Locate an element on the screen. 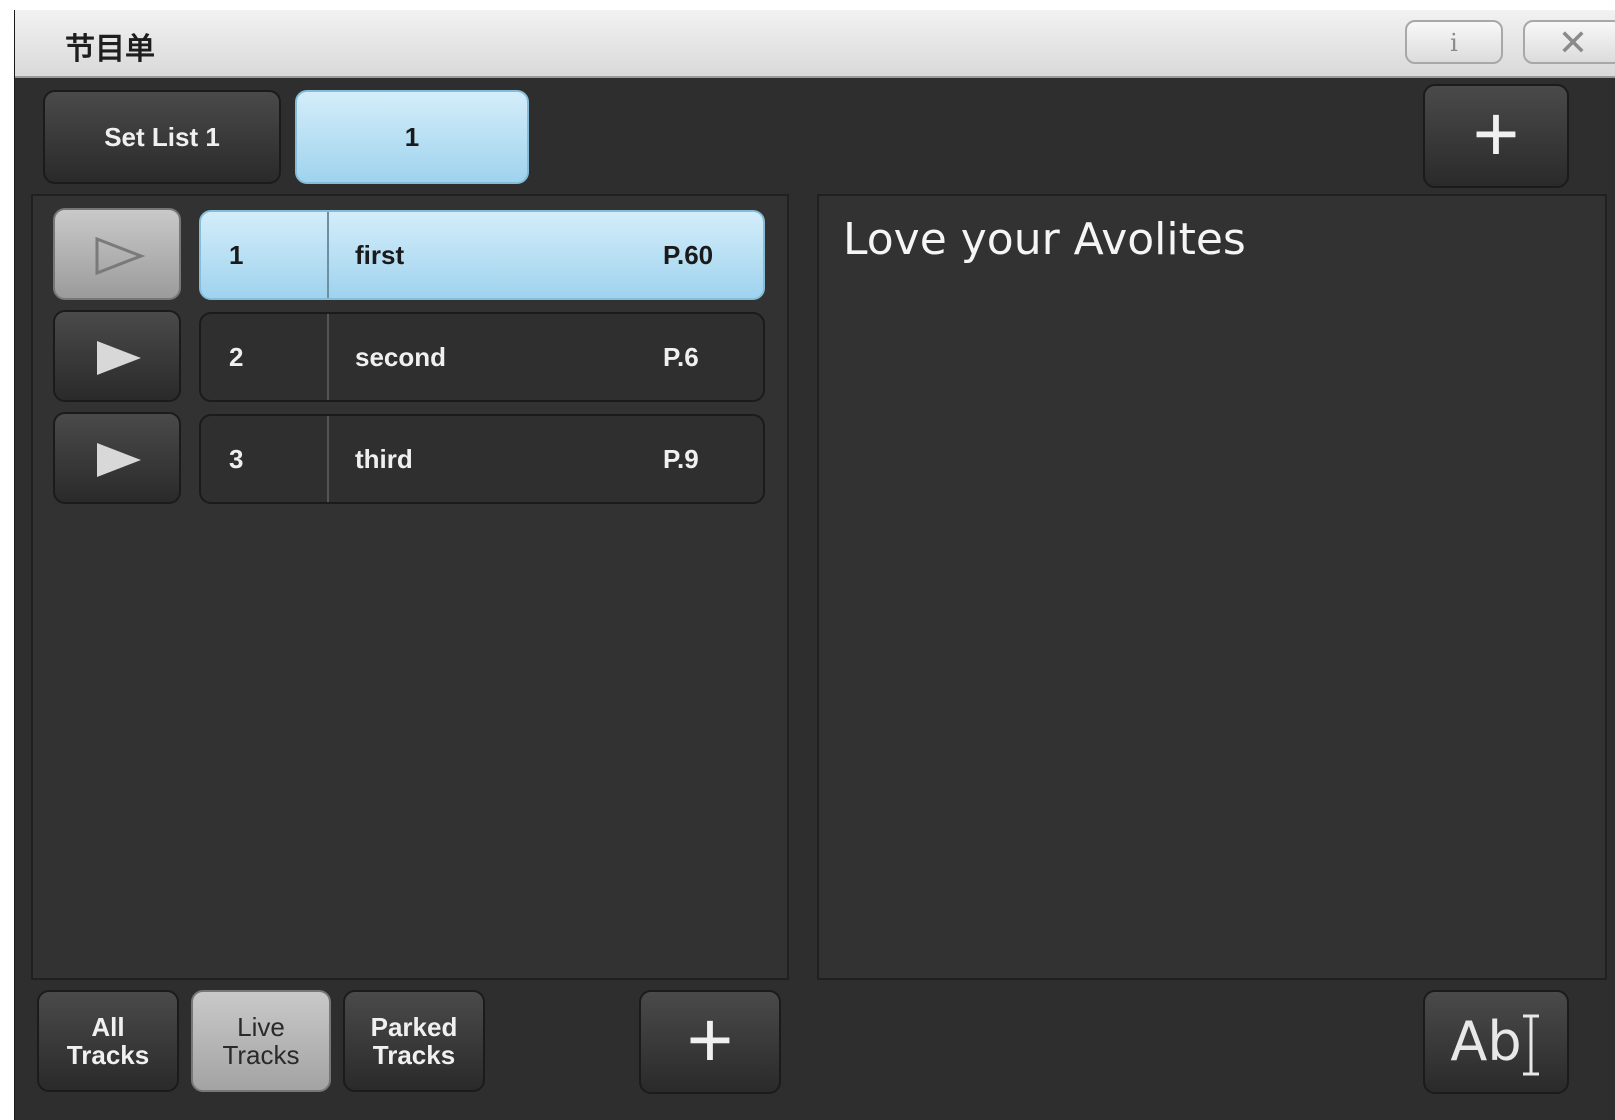 This screenshot has width=1615, height=1120. track-name: third is located at coordinates (384, 459).